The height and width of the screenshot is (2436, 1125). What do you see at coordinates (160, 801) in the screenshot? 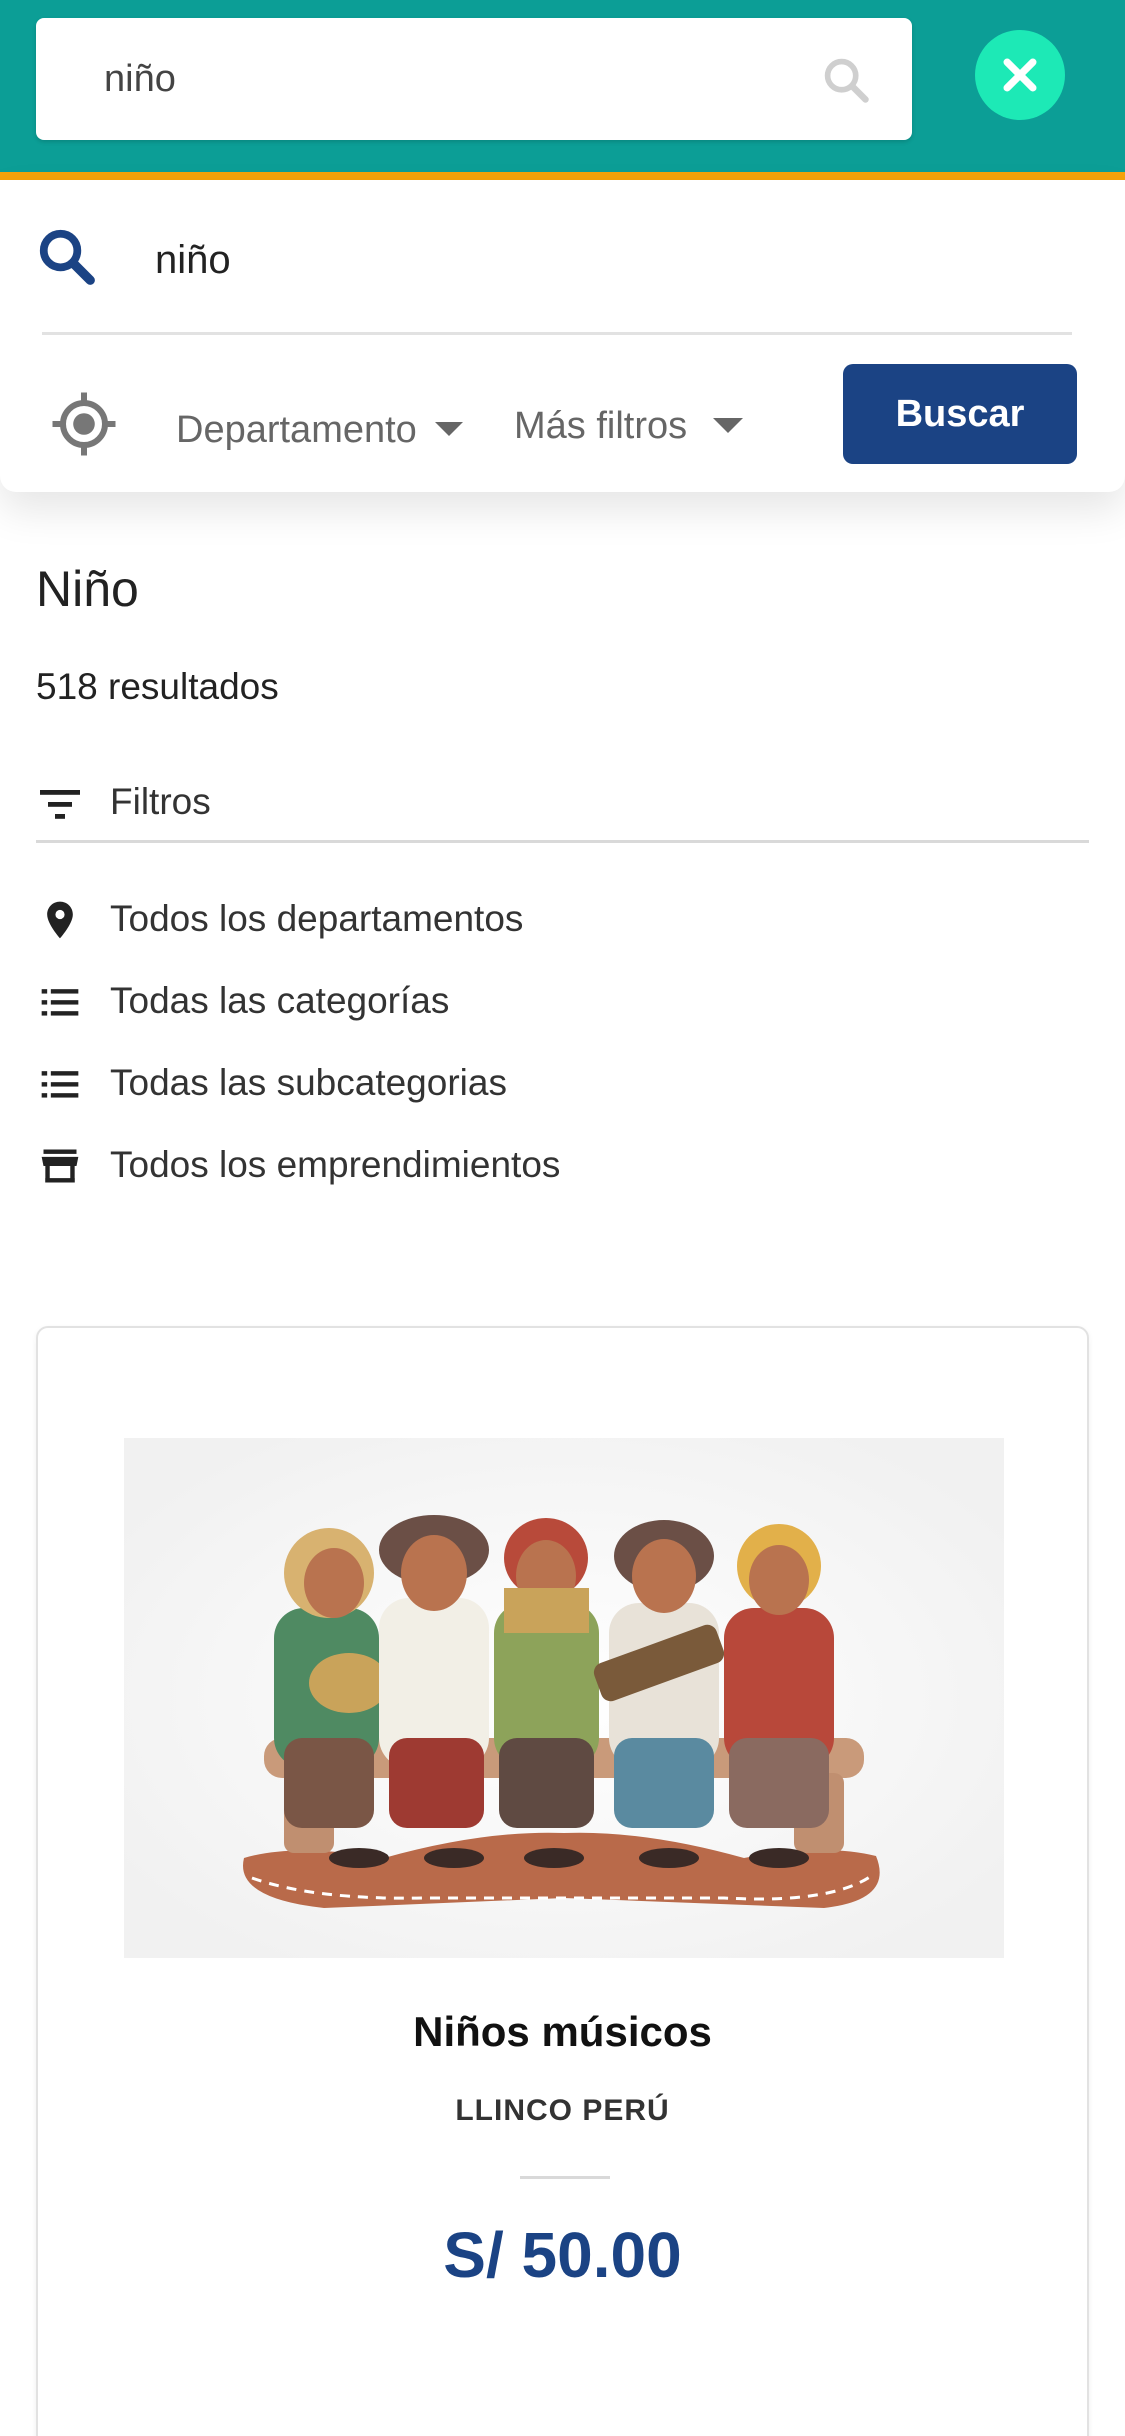
I see `filters-label: Filtros` at bounding box center [160, 801].